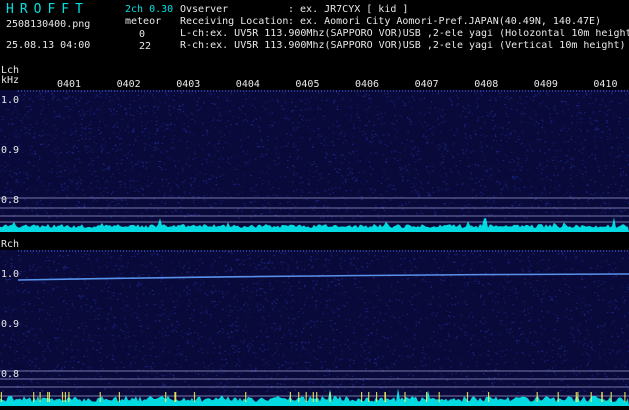  What do you see at coordinates (48, 45) in the screenshot?
I see `datetime: 25.08.13 04:00` at bounding box center [48, 45].